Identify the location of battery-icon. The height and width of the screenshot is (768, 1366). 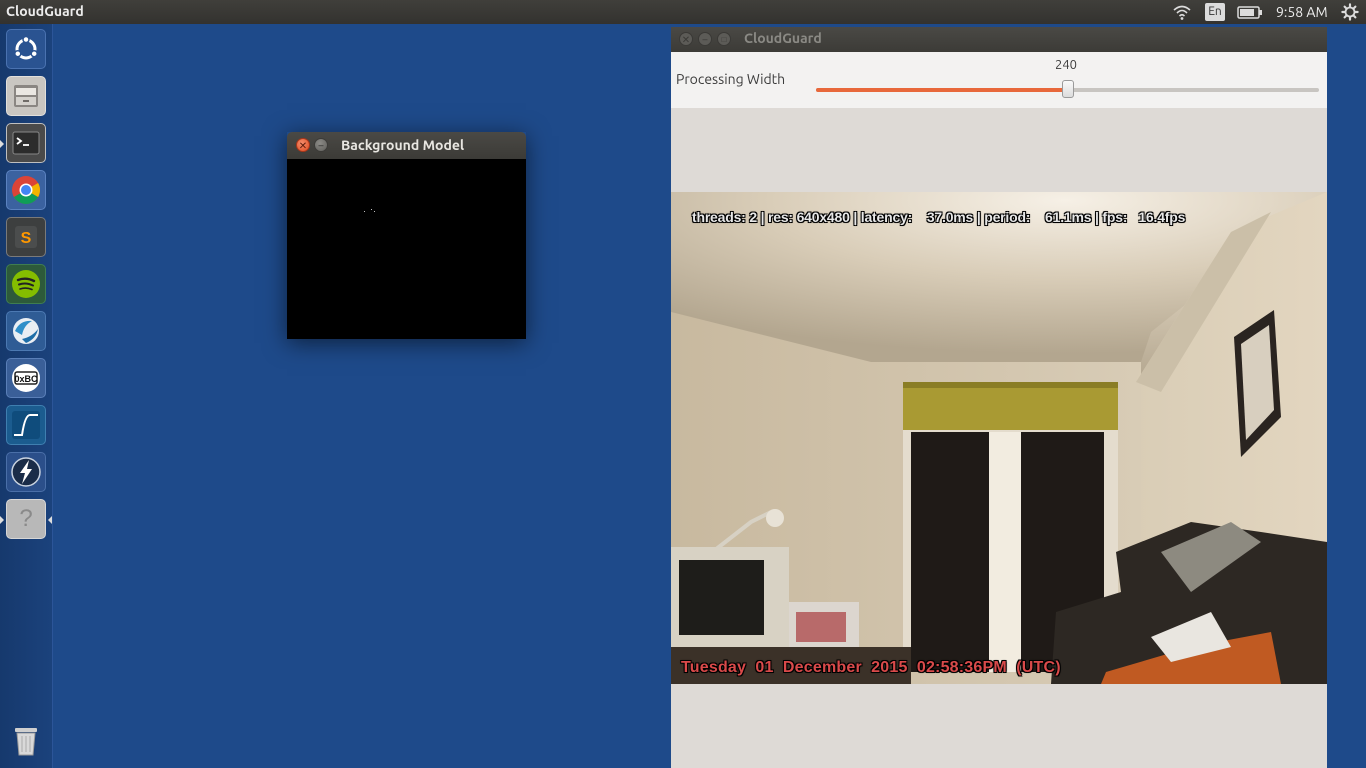
(1250, 12).